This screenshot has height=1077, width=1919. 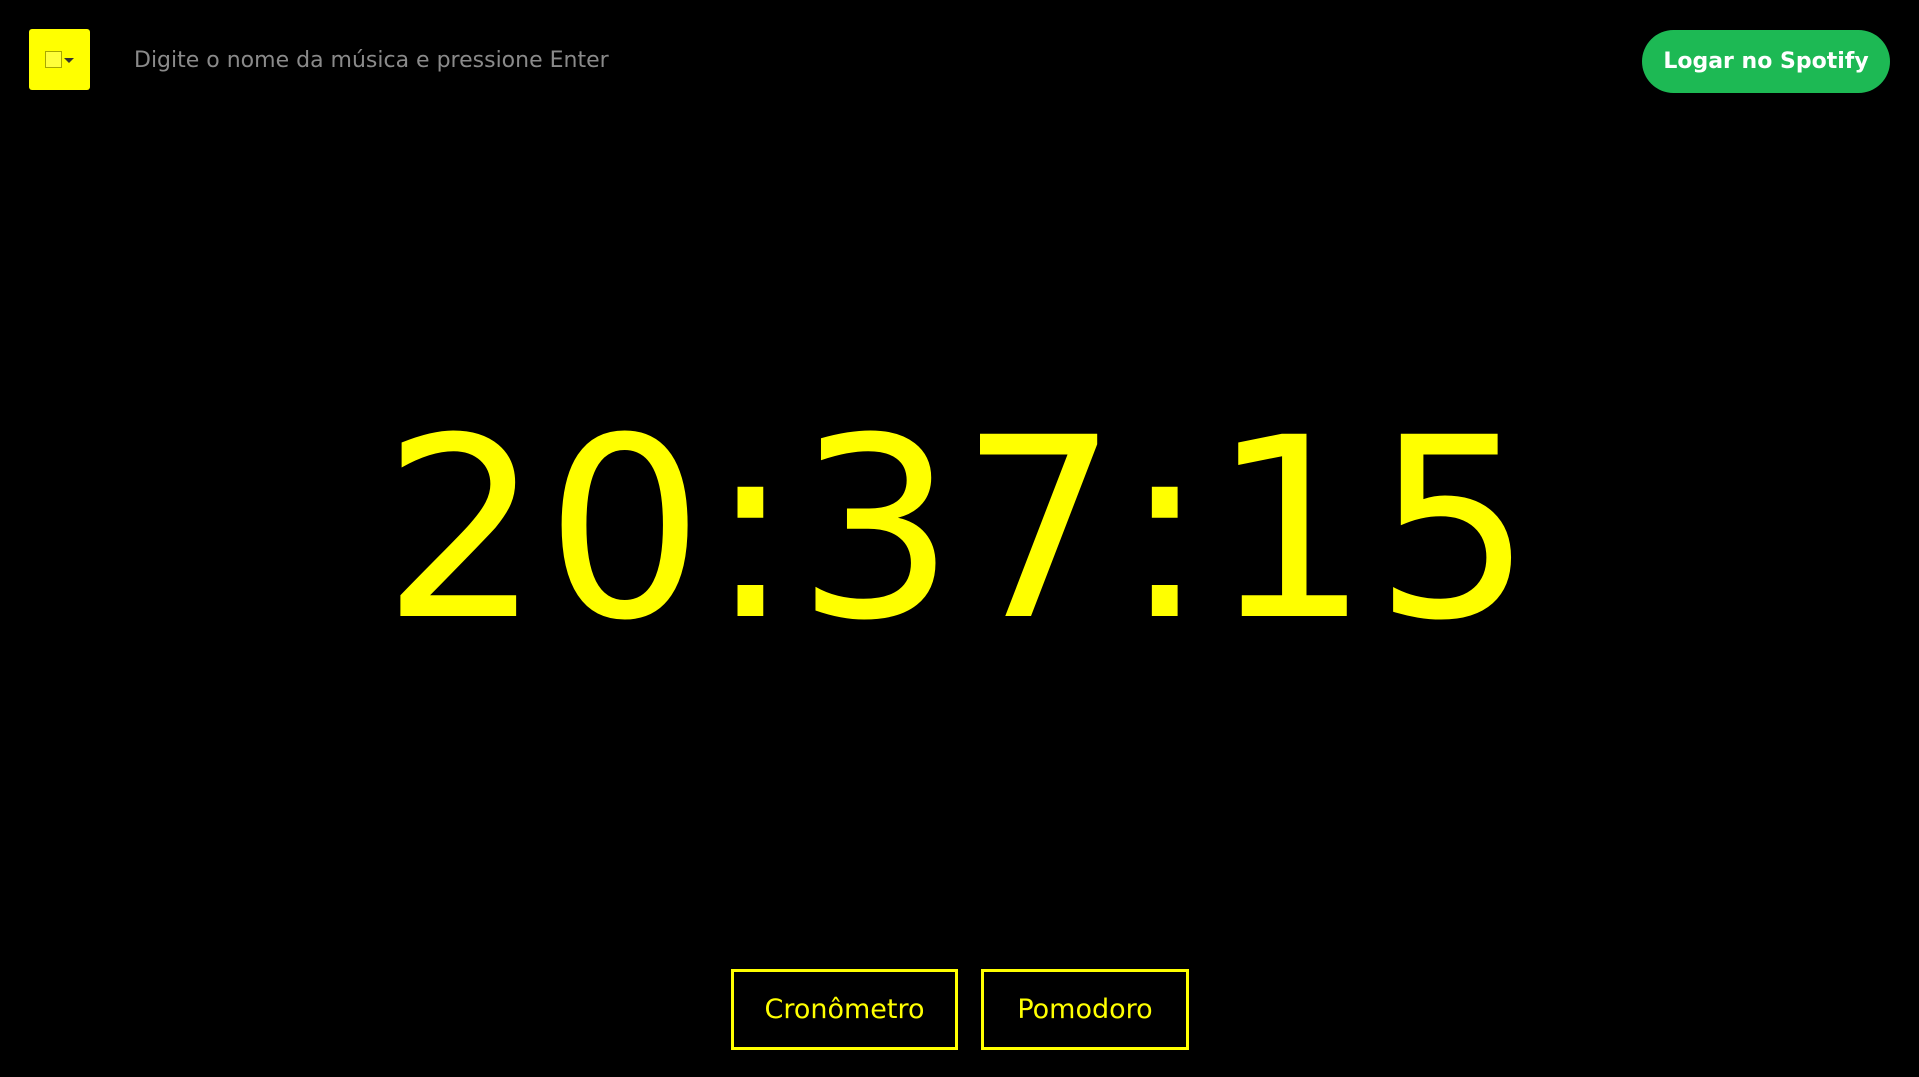 What do you see at coordinates (1766, 61) in the screenshot?
I see `spotify-login-button: Logar no Spotify` at bounding box center [1766, 61].